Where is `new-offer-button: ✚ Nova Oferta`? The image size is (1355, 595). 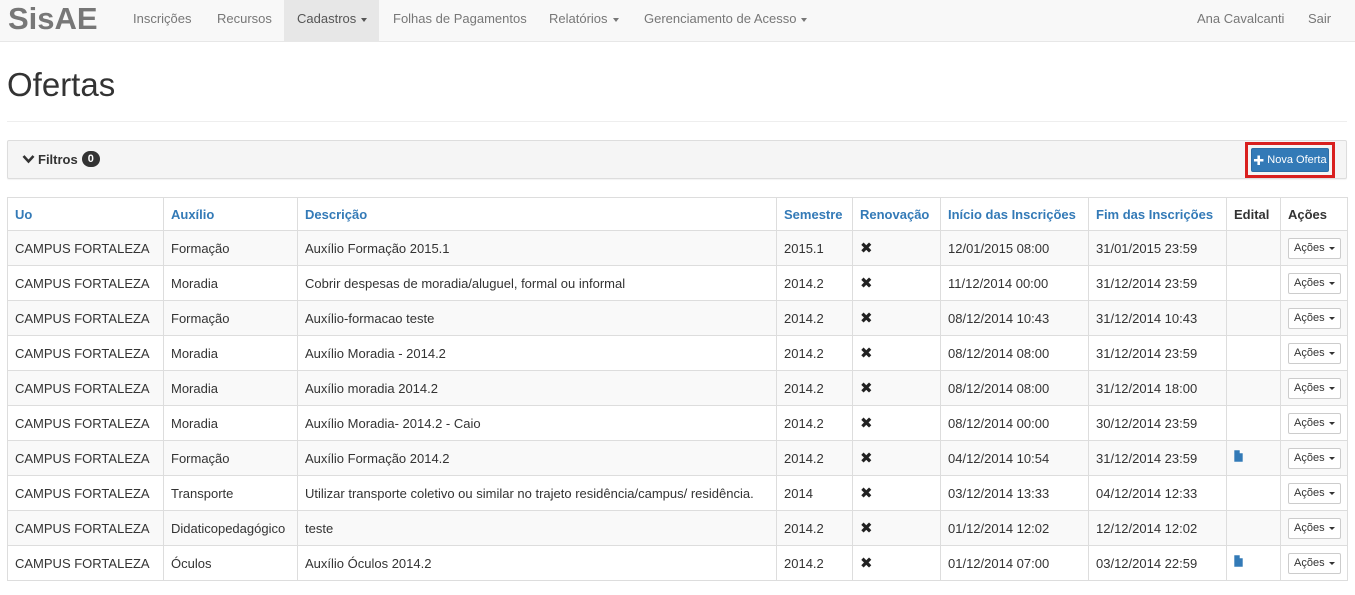 new-offer-button: ✚ Nova Oferta is located at coordinates (1290, 160).